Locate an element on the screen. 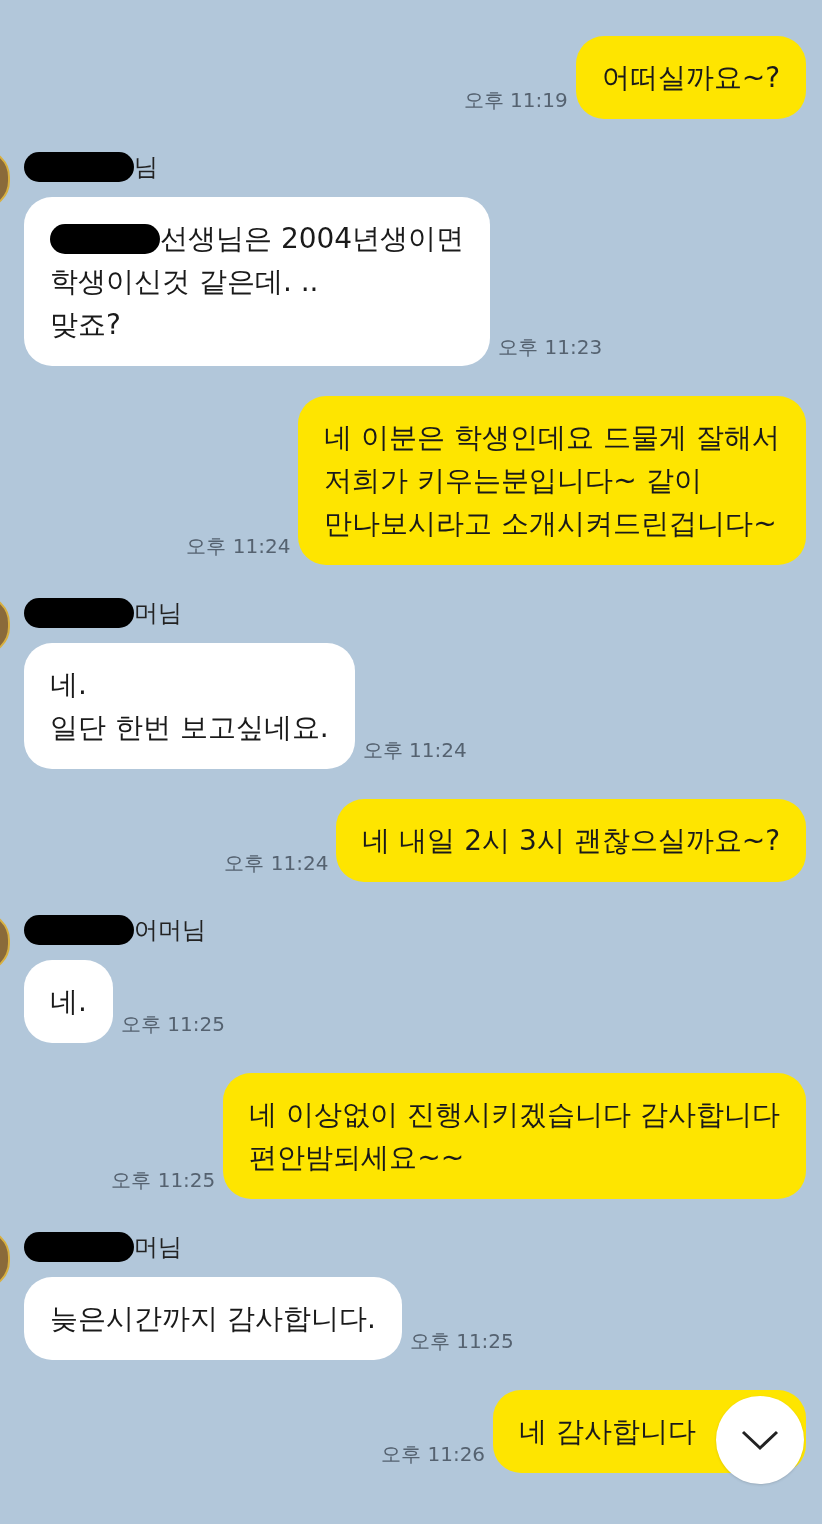 The width and height of the screenshot is (822, 1524). sender-name: 어머님 is located at coordinates (170, 930).